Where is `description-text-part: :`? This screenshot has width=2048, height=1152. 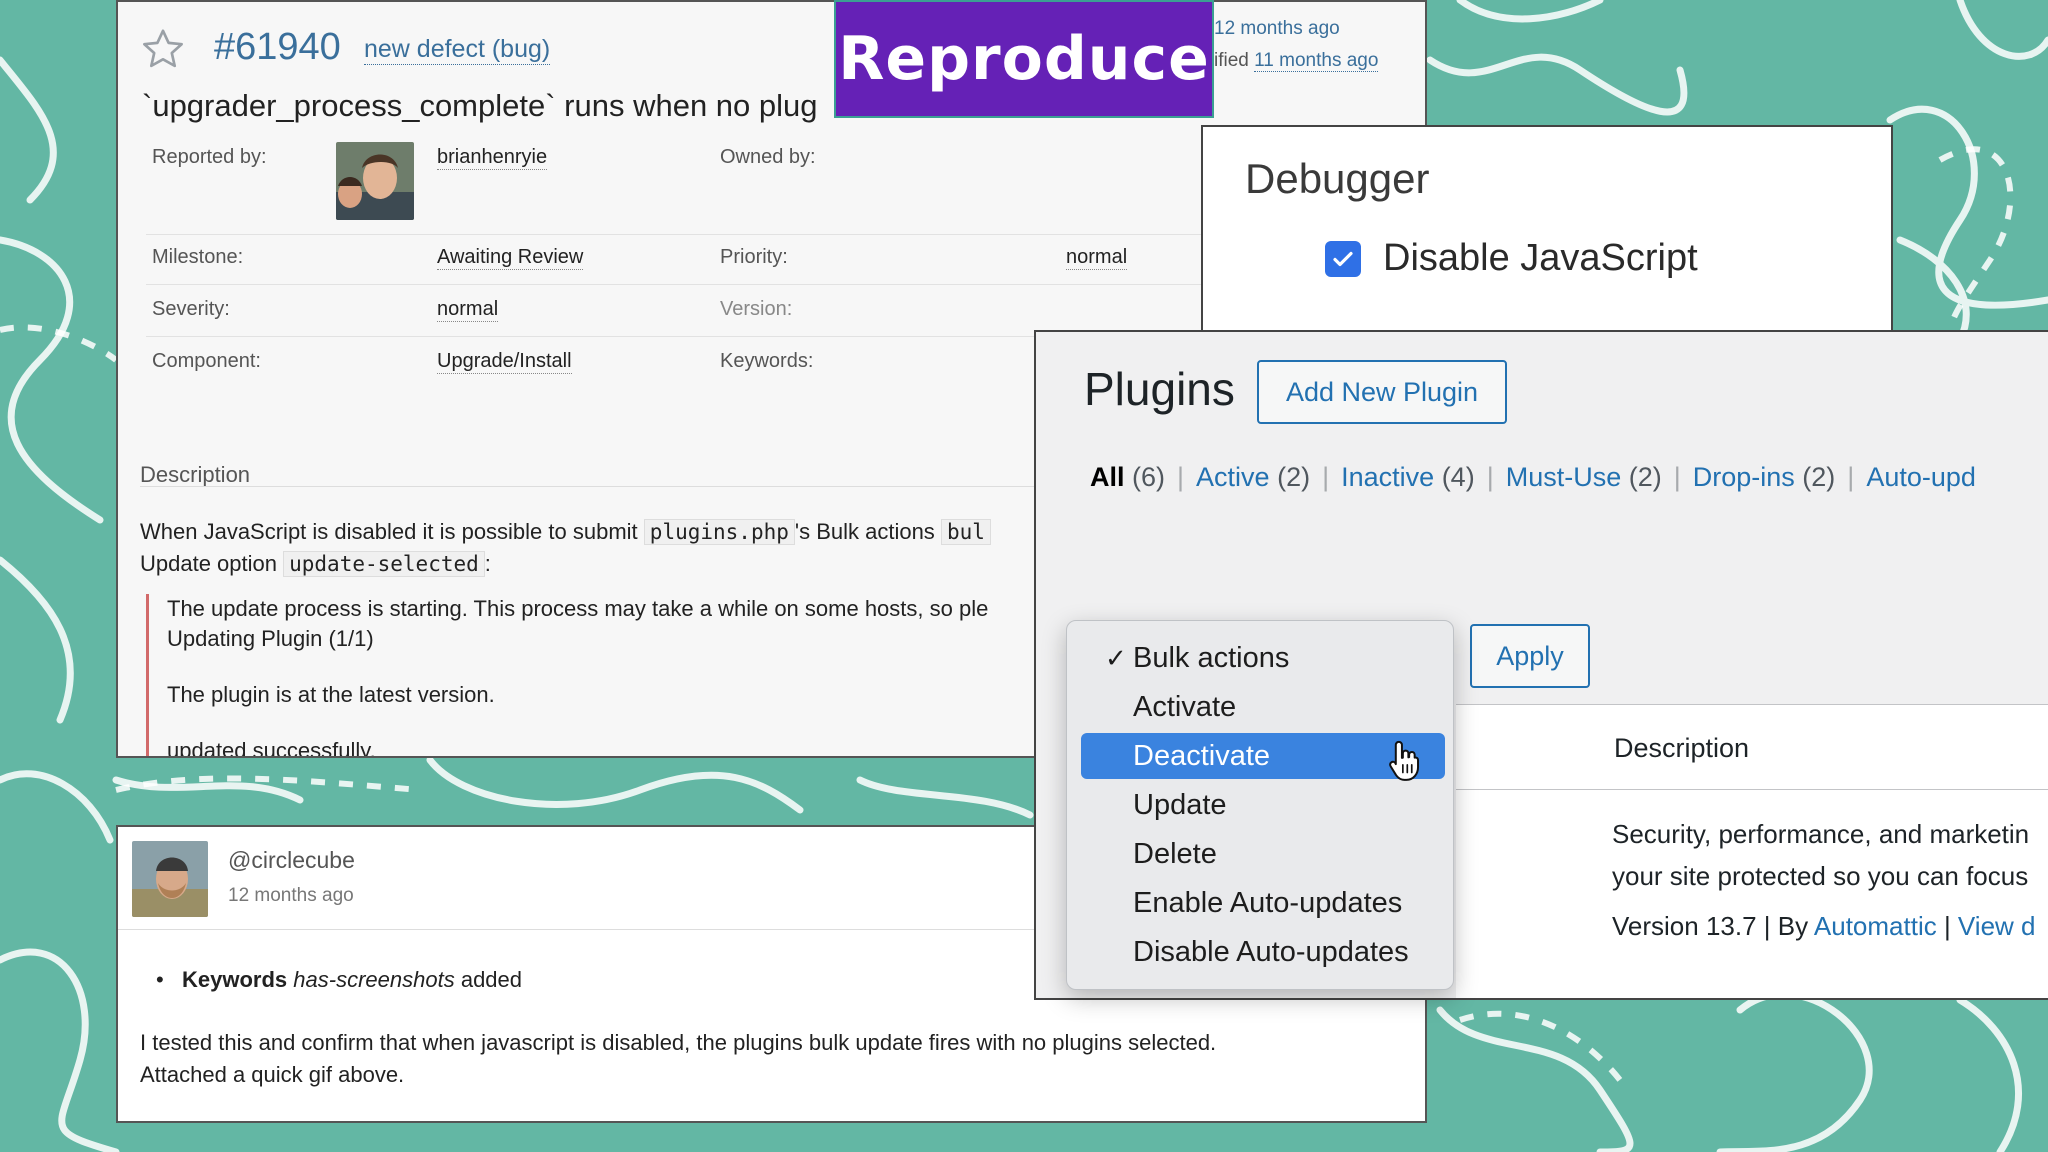 description-text-part: : is located at coordinates (487, 563).